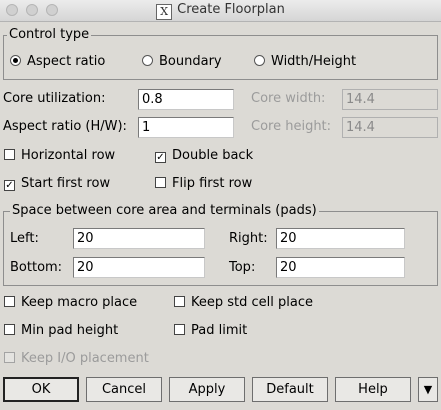 The width and height of the screenshot is (441, 410). Describe the element at coordinates (9, 357) in the screenshot. I see `checkbox-disabled-icon` at that location.